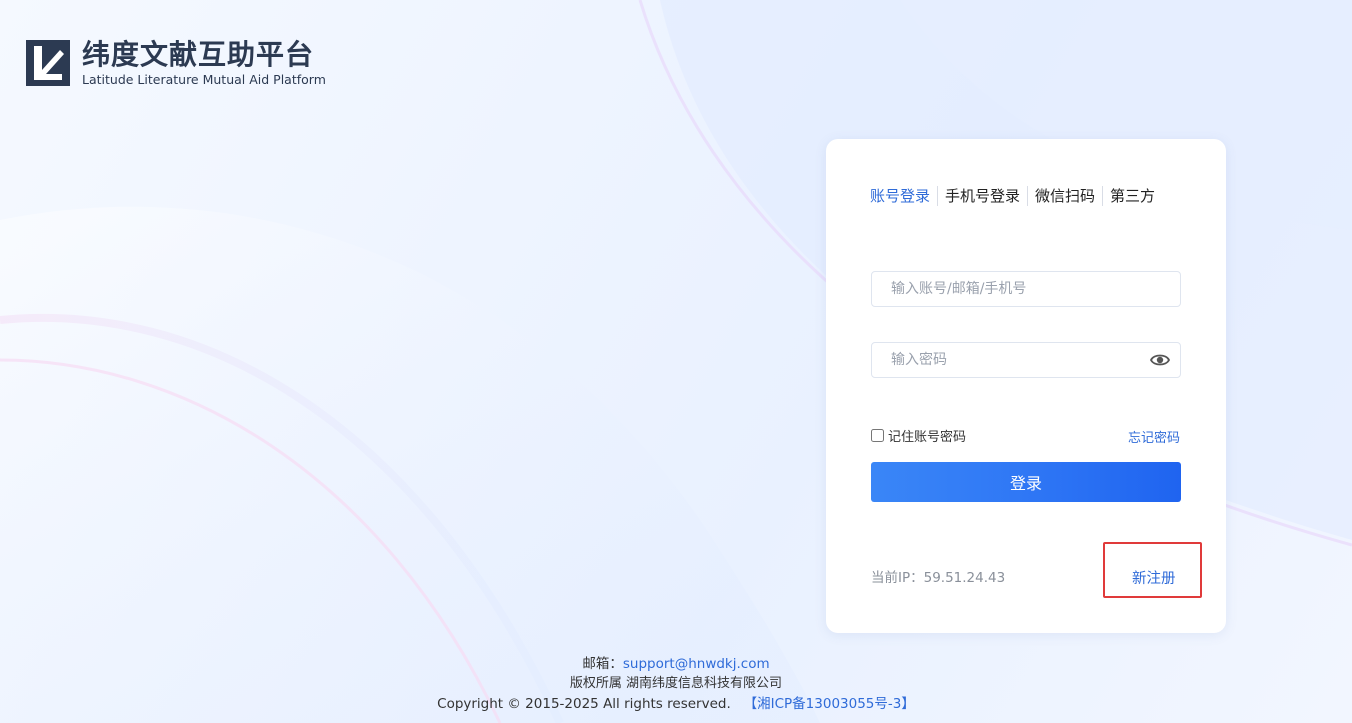 The width and height of the screenshot is (1352, 723). I want to click on footer-email-label: 邮箱：, so click(602, 664).